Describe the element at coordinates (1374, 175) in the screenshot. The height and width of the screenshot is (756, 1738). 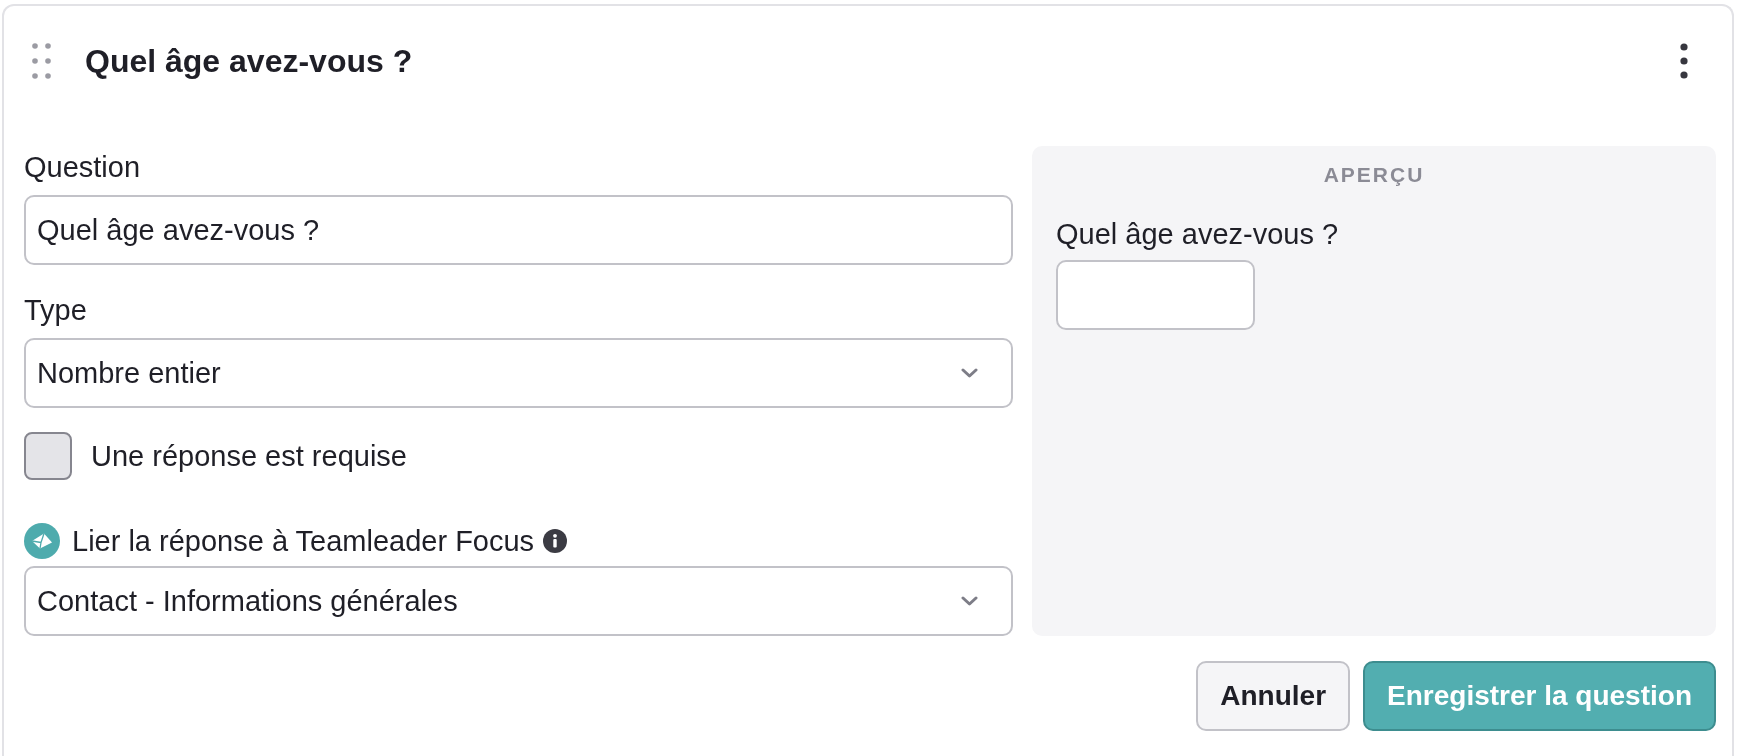
I see `preview-heading: APERÇU` at that location.